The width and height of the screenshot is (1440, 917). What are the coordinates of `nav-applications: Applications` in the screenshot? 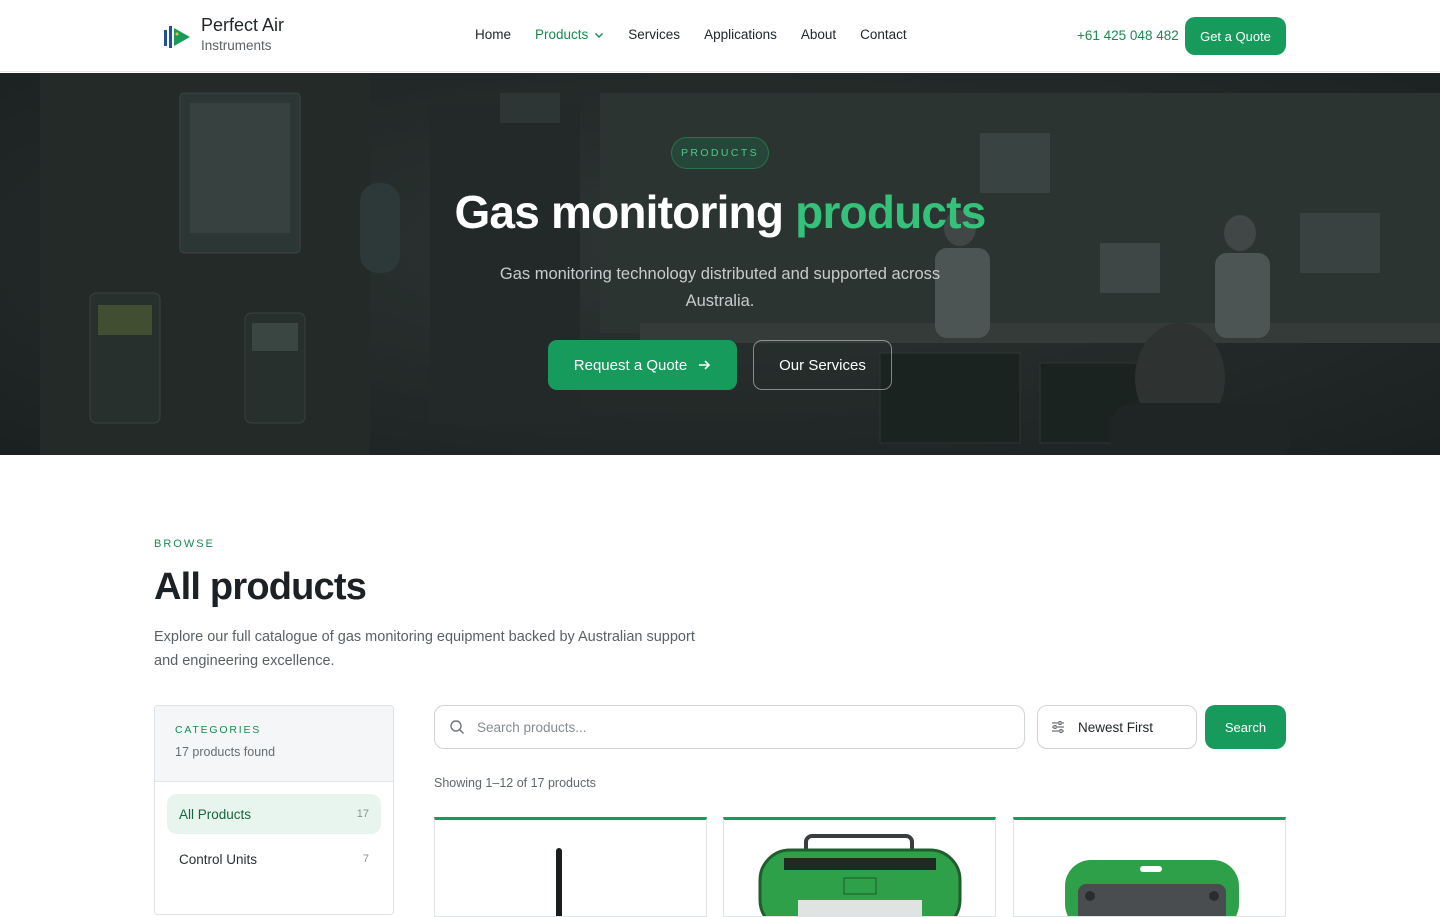 It's located at (740, 34).